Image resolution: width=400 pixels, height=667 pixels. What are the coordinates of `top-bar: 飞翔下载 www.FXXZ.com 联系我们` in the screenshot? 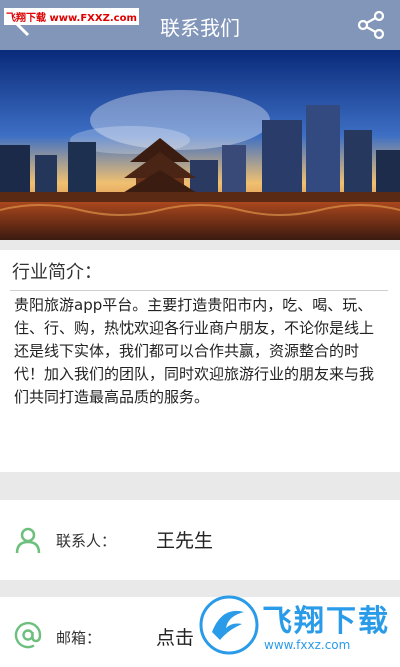 It's located at (200, 25).